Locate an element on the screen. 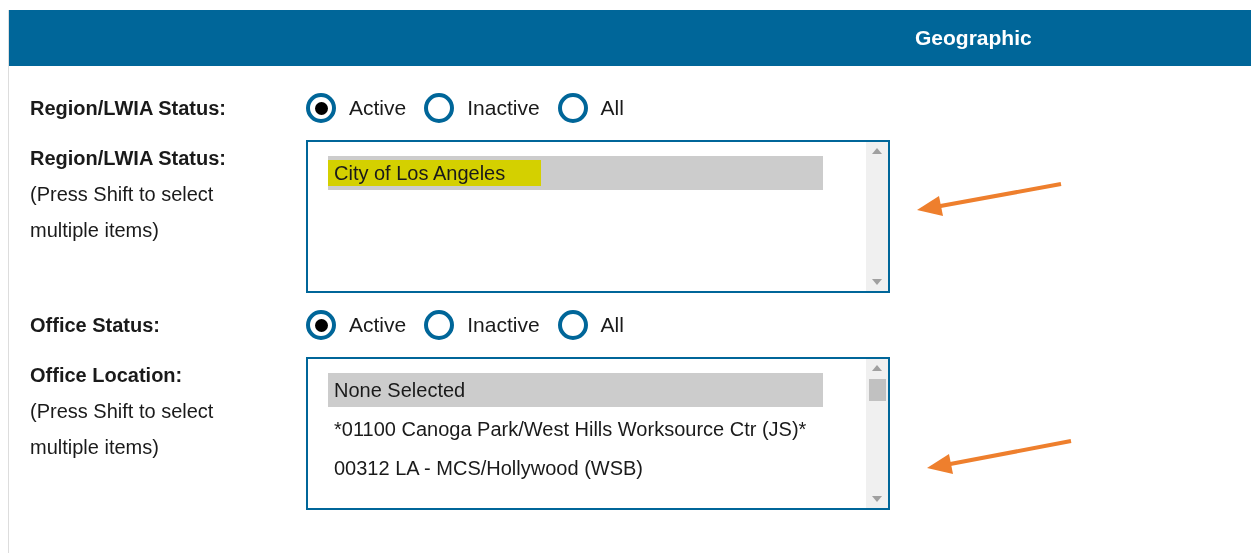  scroll-thumb is located at coordinates (877, 390).